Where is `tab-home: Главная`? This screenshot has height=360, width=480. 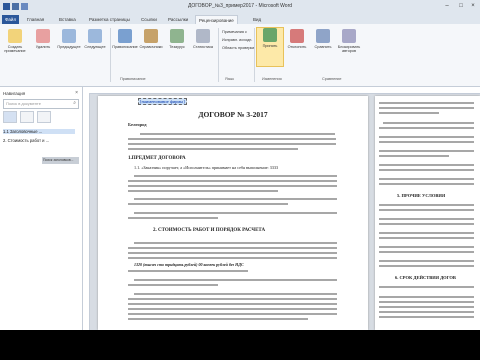 tab-home: Главная is located at coordinates (35, 19).